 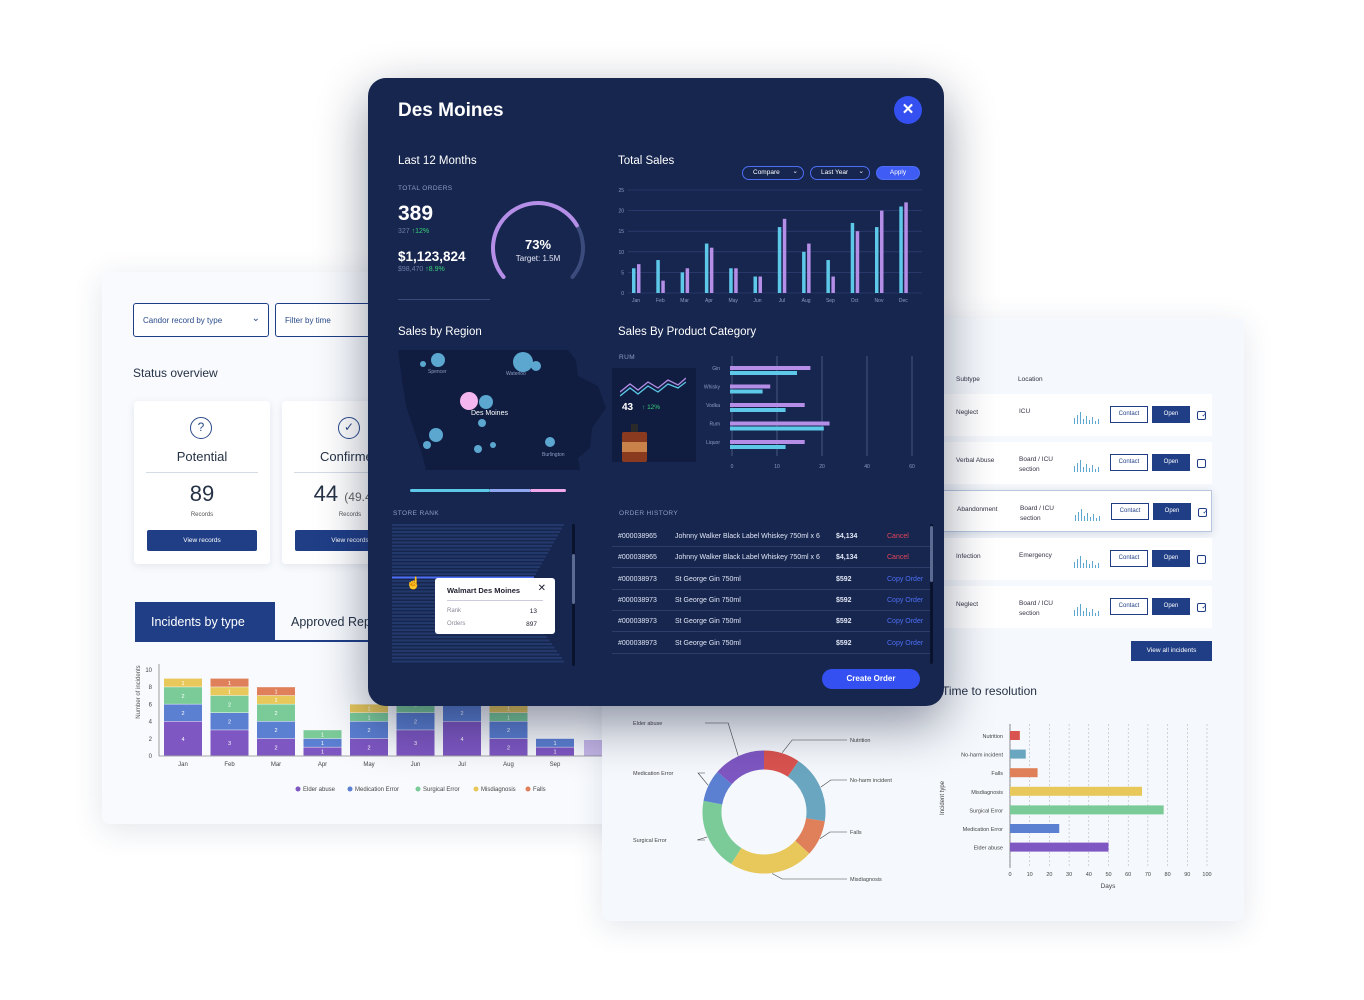 What do you see at coordinates (931, 554) in the screenshot?
I see `orders-scrollbar-thumb` at bounding box center [931, 554].